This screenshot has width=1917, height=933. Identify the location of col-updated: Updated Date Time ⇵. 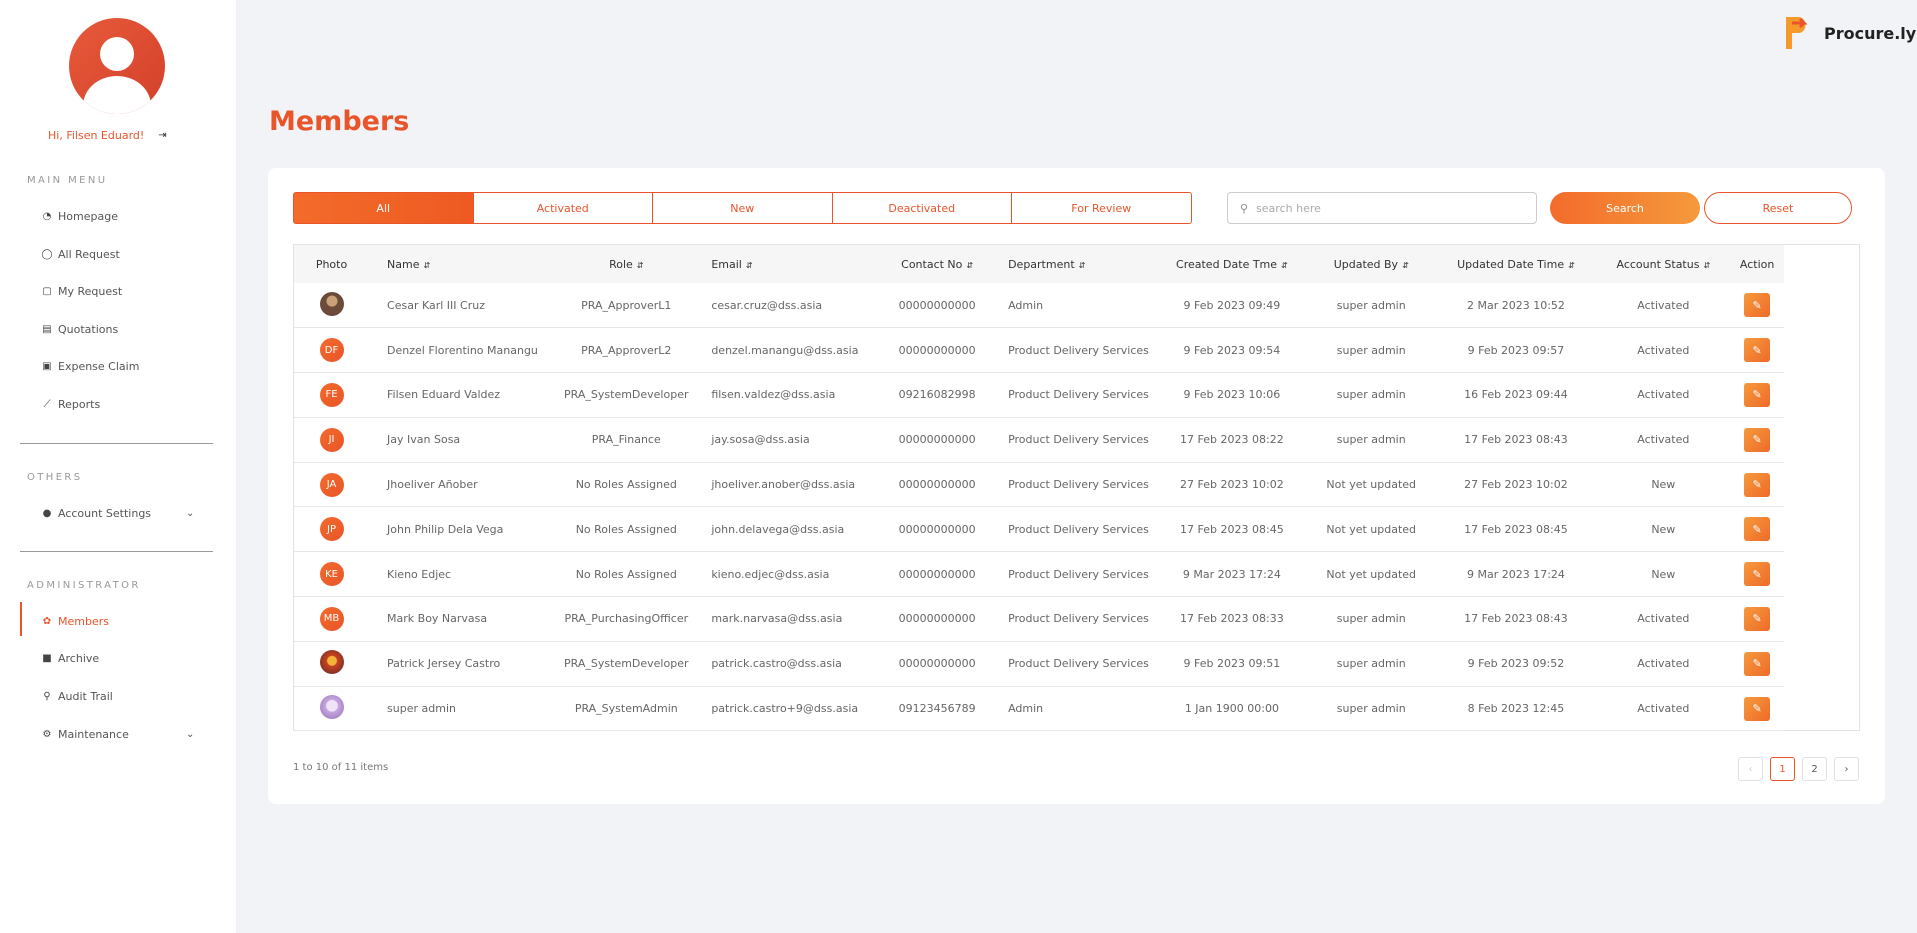
(1516, 264).